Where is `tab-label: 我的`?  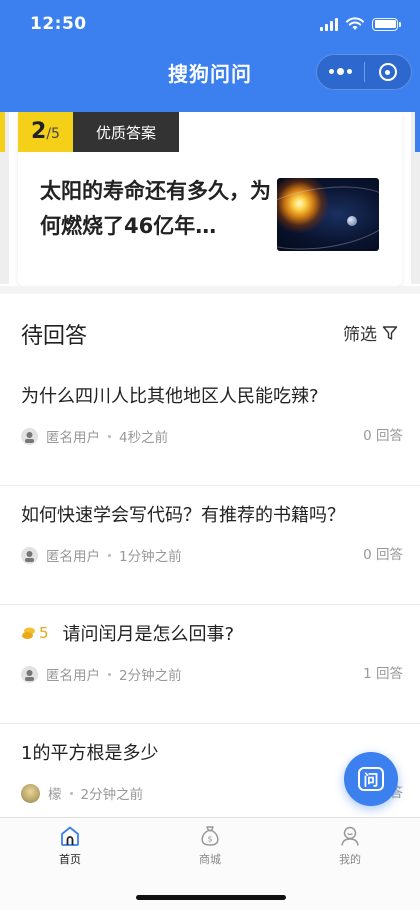 tab-label: 我的 is located at coordinates (350, 859).